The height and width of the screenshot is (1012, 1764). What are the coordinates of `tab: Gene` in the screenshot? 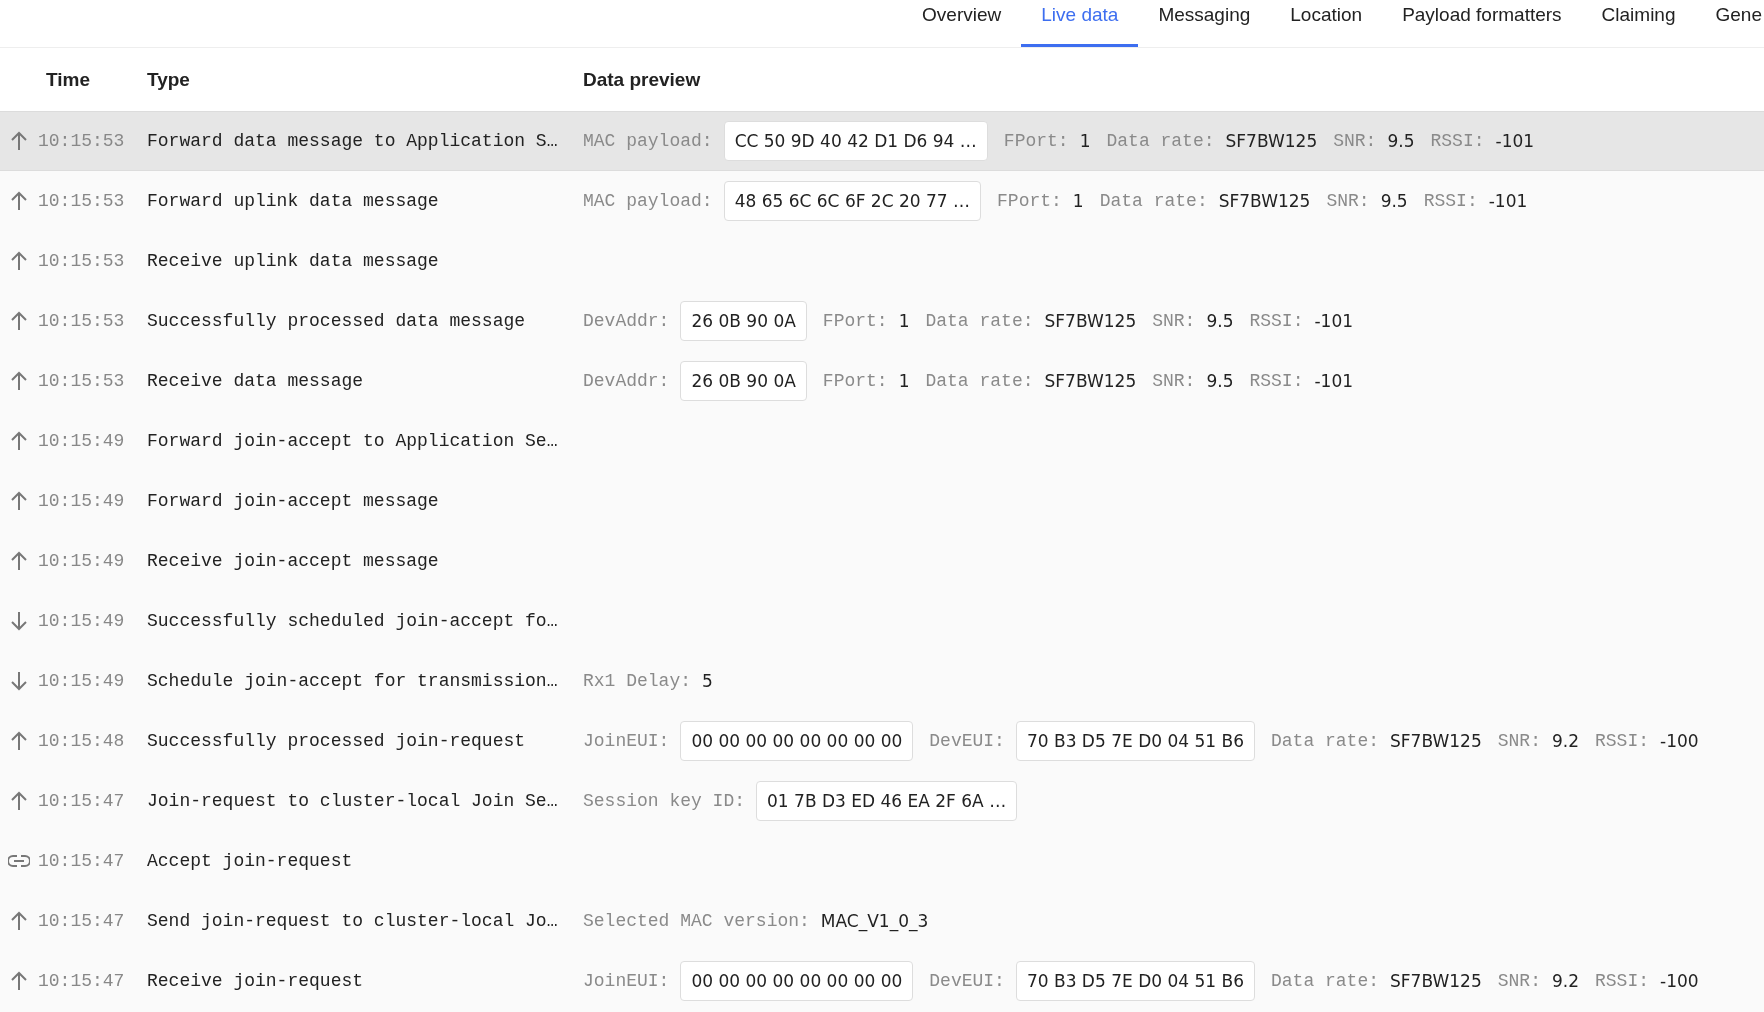 It's located at (1729, 23).